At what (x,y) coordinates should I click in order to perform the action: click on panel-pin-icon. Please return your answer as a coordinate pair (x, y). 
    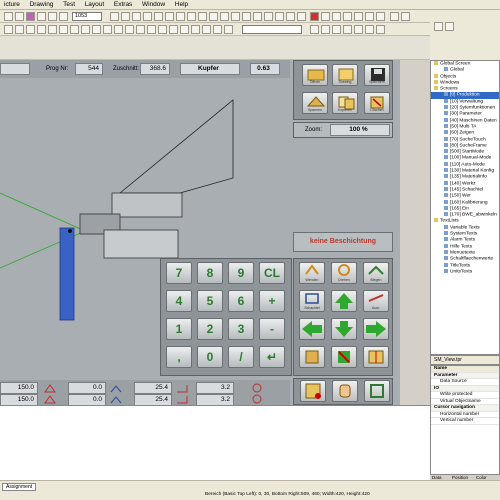
    Looking at the image, I should click on (438, 26).